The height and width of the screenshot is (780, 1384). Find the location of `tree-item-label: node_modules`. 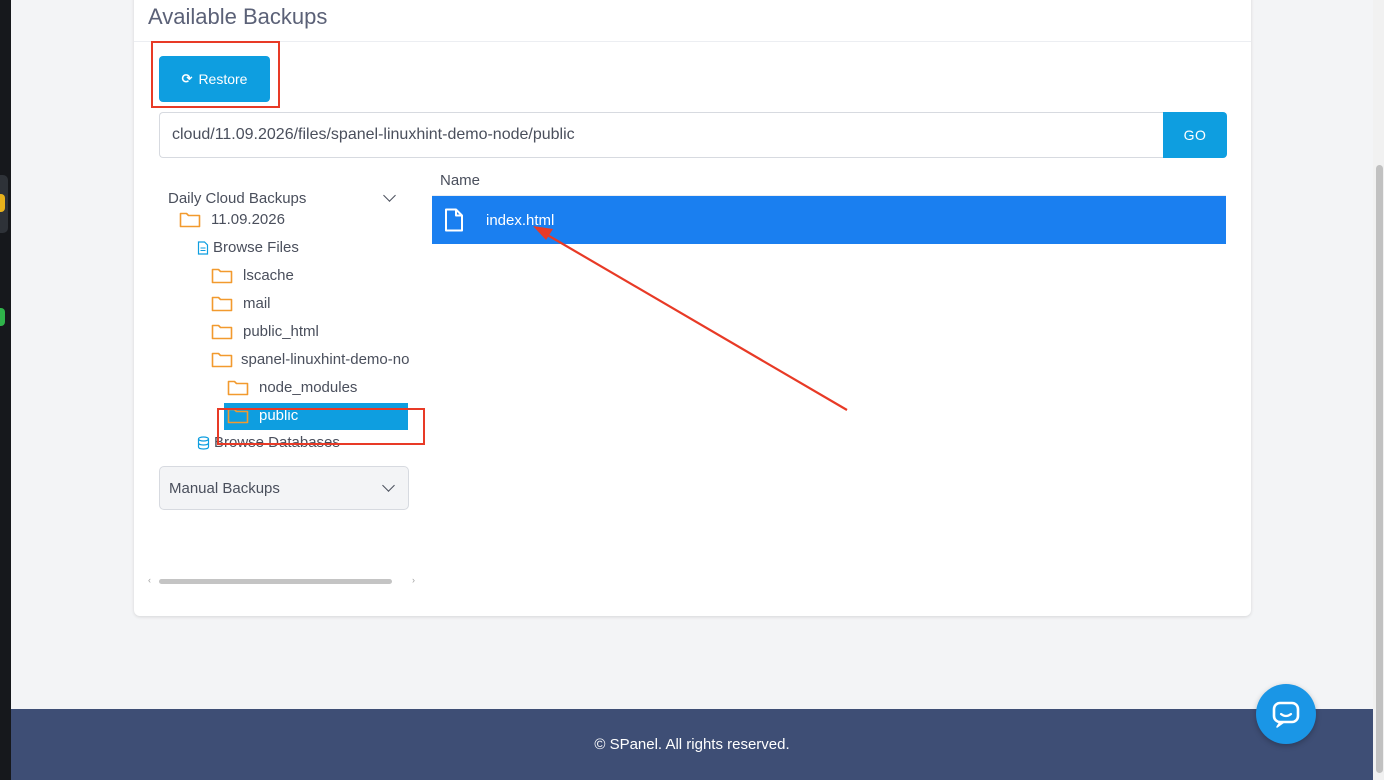

tree-item-label: node_modules is located at coordinates (308, 387).